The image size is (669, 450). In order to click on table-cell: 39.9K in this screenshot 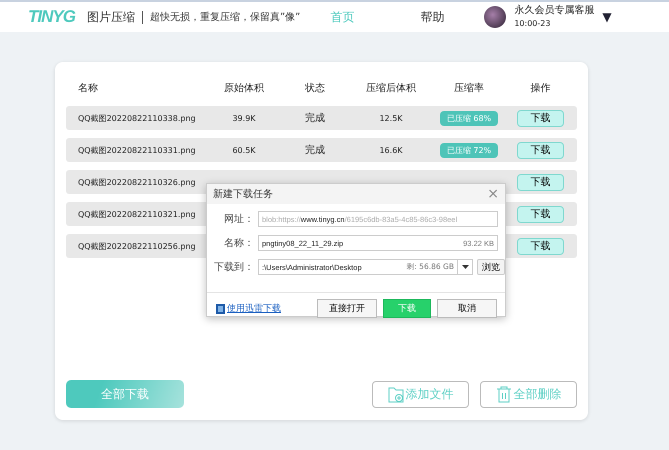, I will do `click(244, 118)`.